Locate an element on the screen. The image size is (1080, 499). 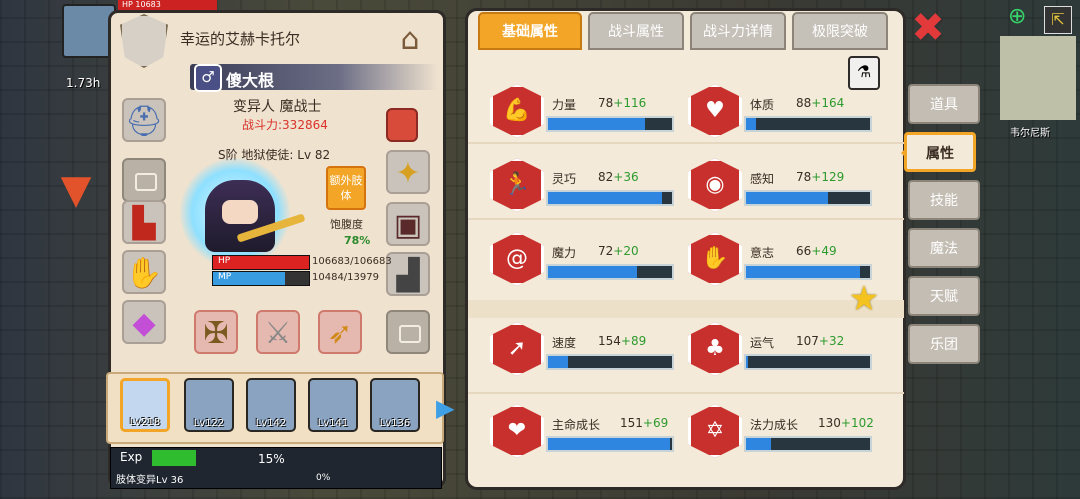
stat-bonus-value: +32 is located at coordinates (831, 341).